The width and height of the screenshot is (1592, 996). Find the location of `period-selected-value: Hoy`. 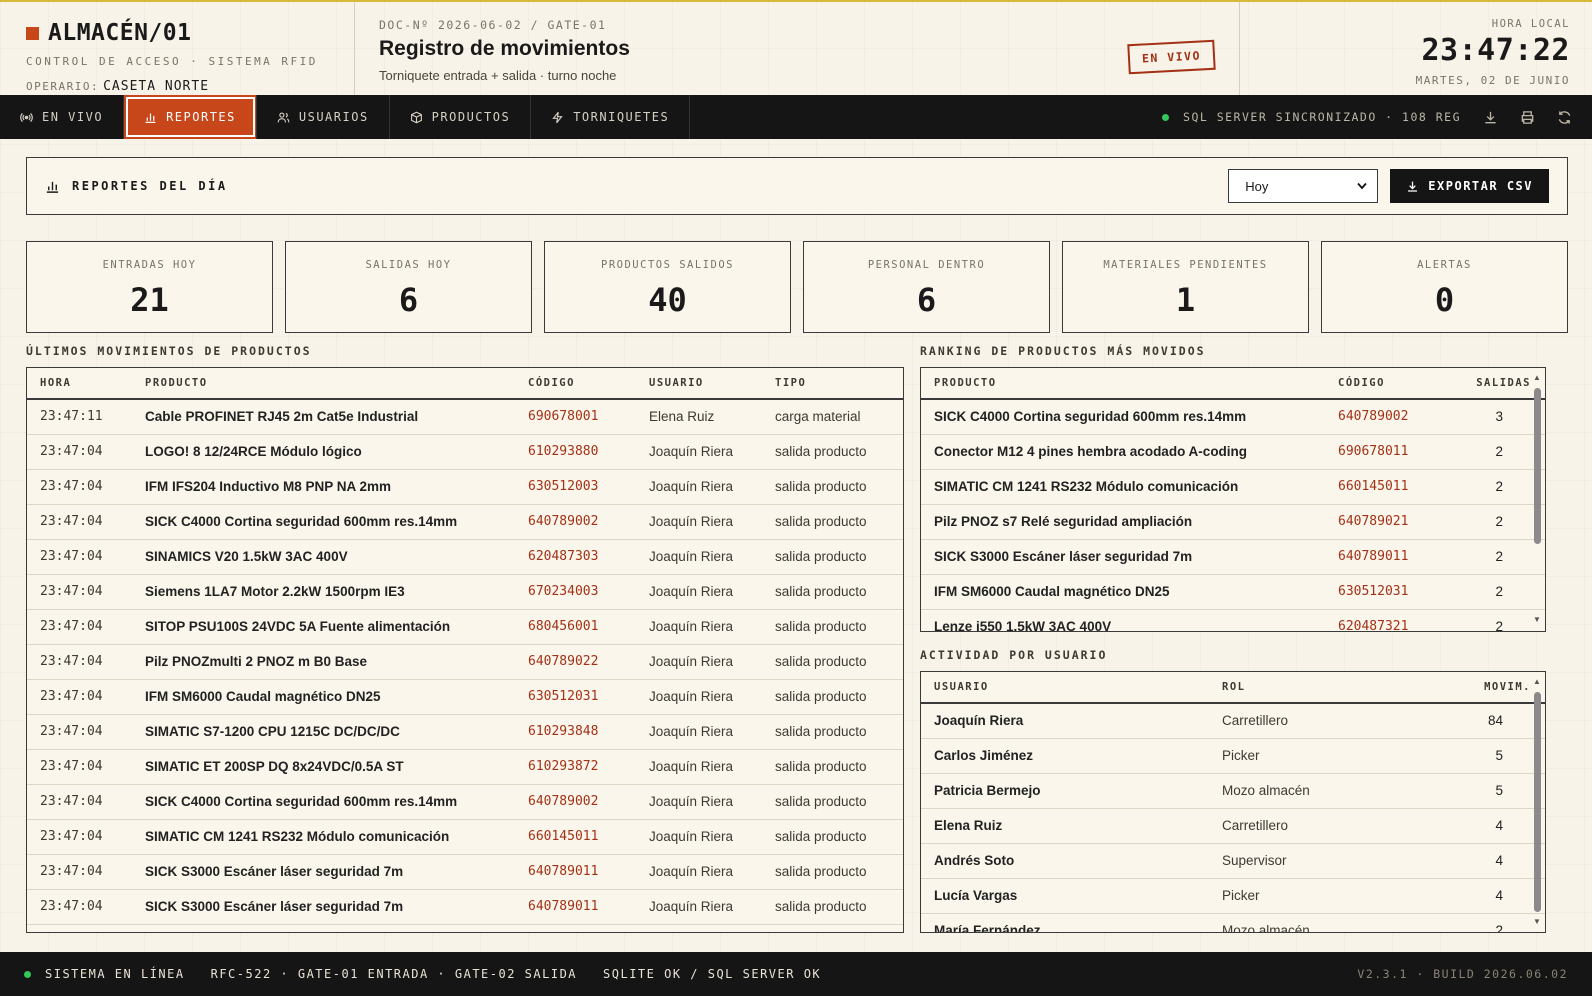

period-selected-value: Hoy is located at coordinates (1257, 186).